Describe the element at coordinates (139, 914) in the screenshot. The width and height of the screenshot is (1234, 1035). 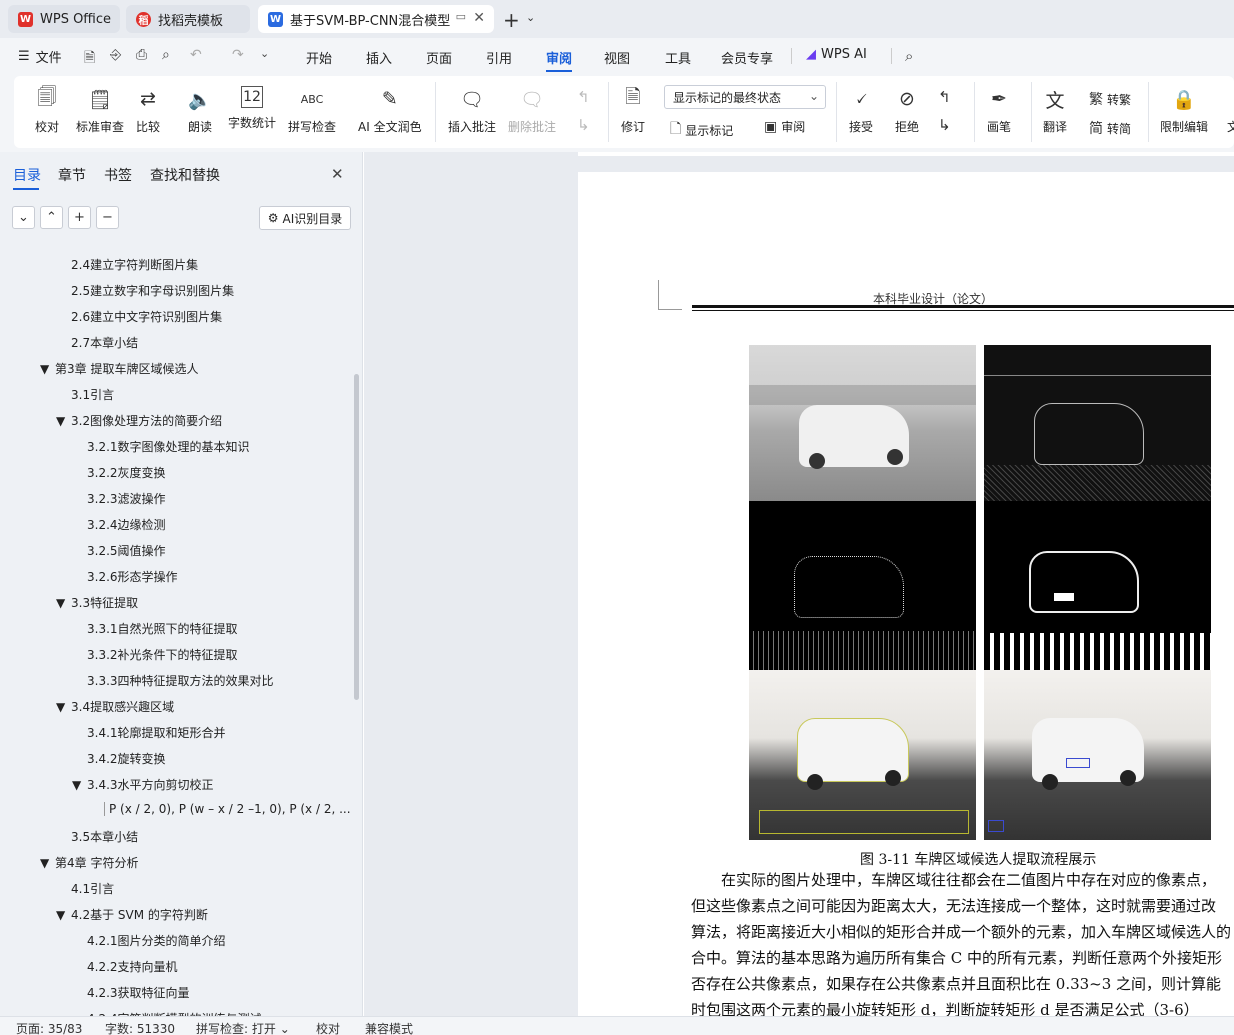
I see `toc-item: 4.2基于 SVM 的字符判断` at that location.